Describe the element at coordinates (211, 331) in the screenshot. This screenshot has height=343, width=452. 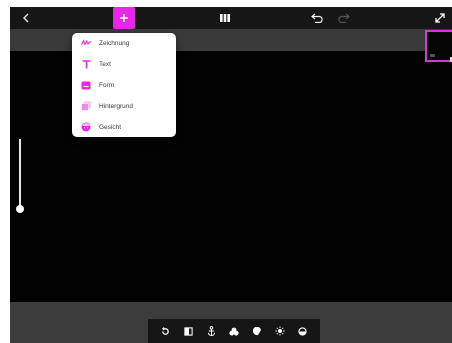
I see `anchor-icon` at that location.